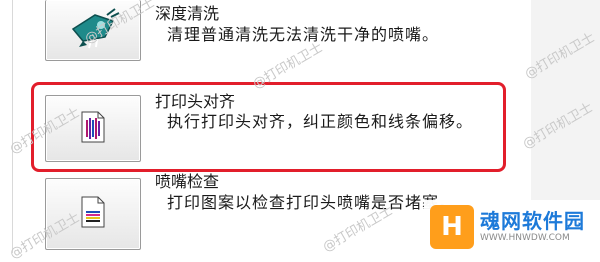  I want to click on nozzle-check-icon, so click(93, 214).